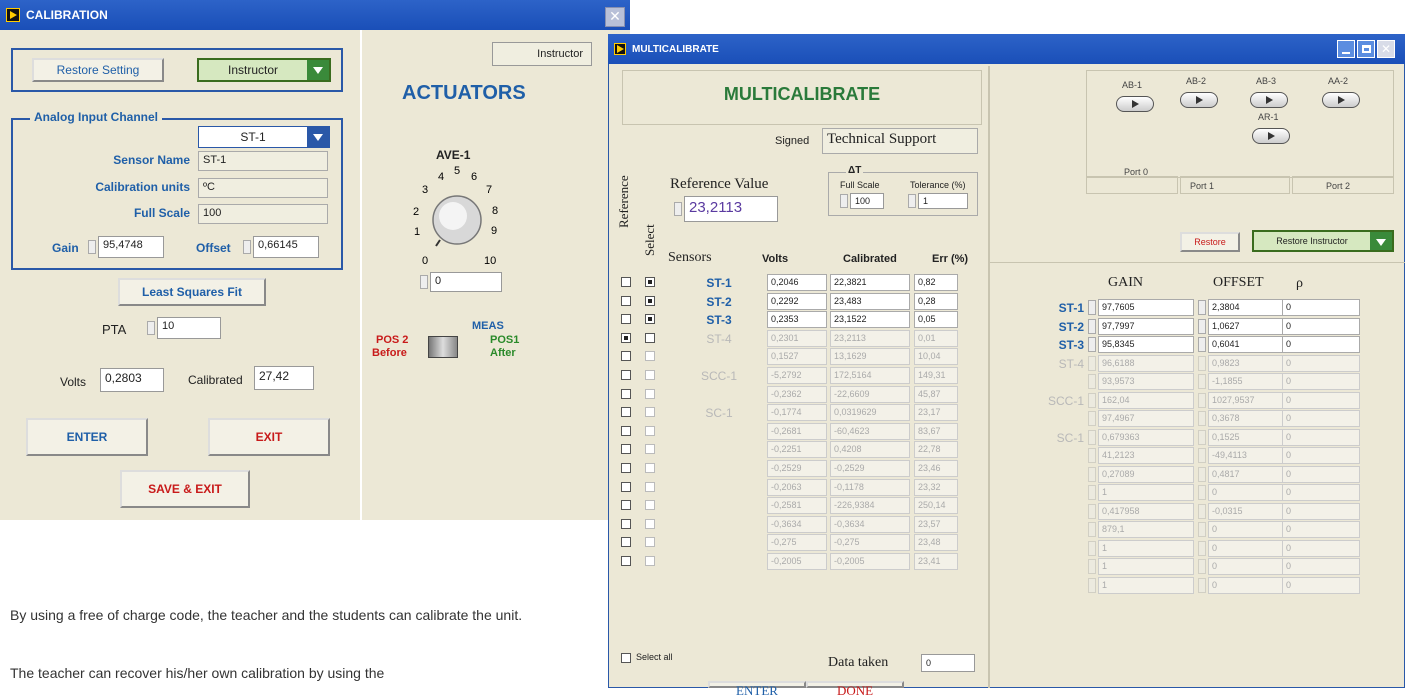 The image size is (1405, 699). I want to click on gain-cell: 162,04, so click(1146, 400).